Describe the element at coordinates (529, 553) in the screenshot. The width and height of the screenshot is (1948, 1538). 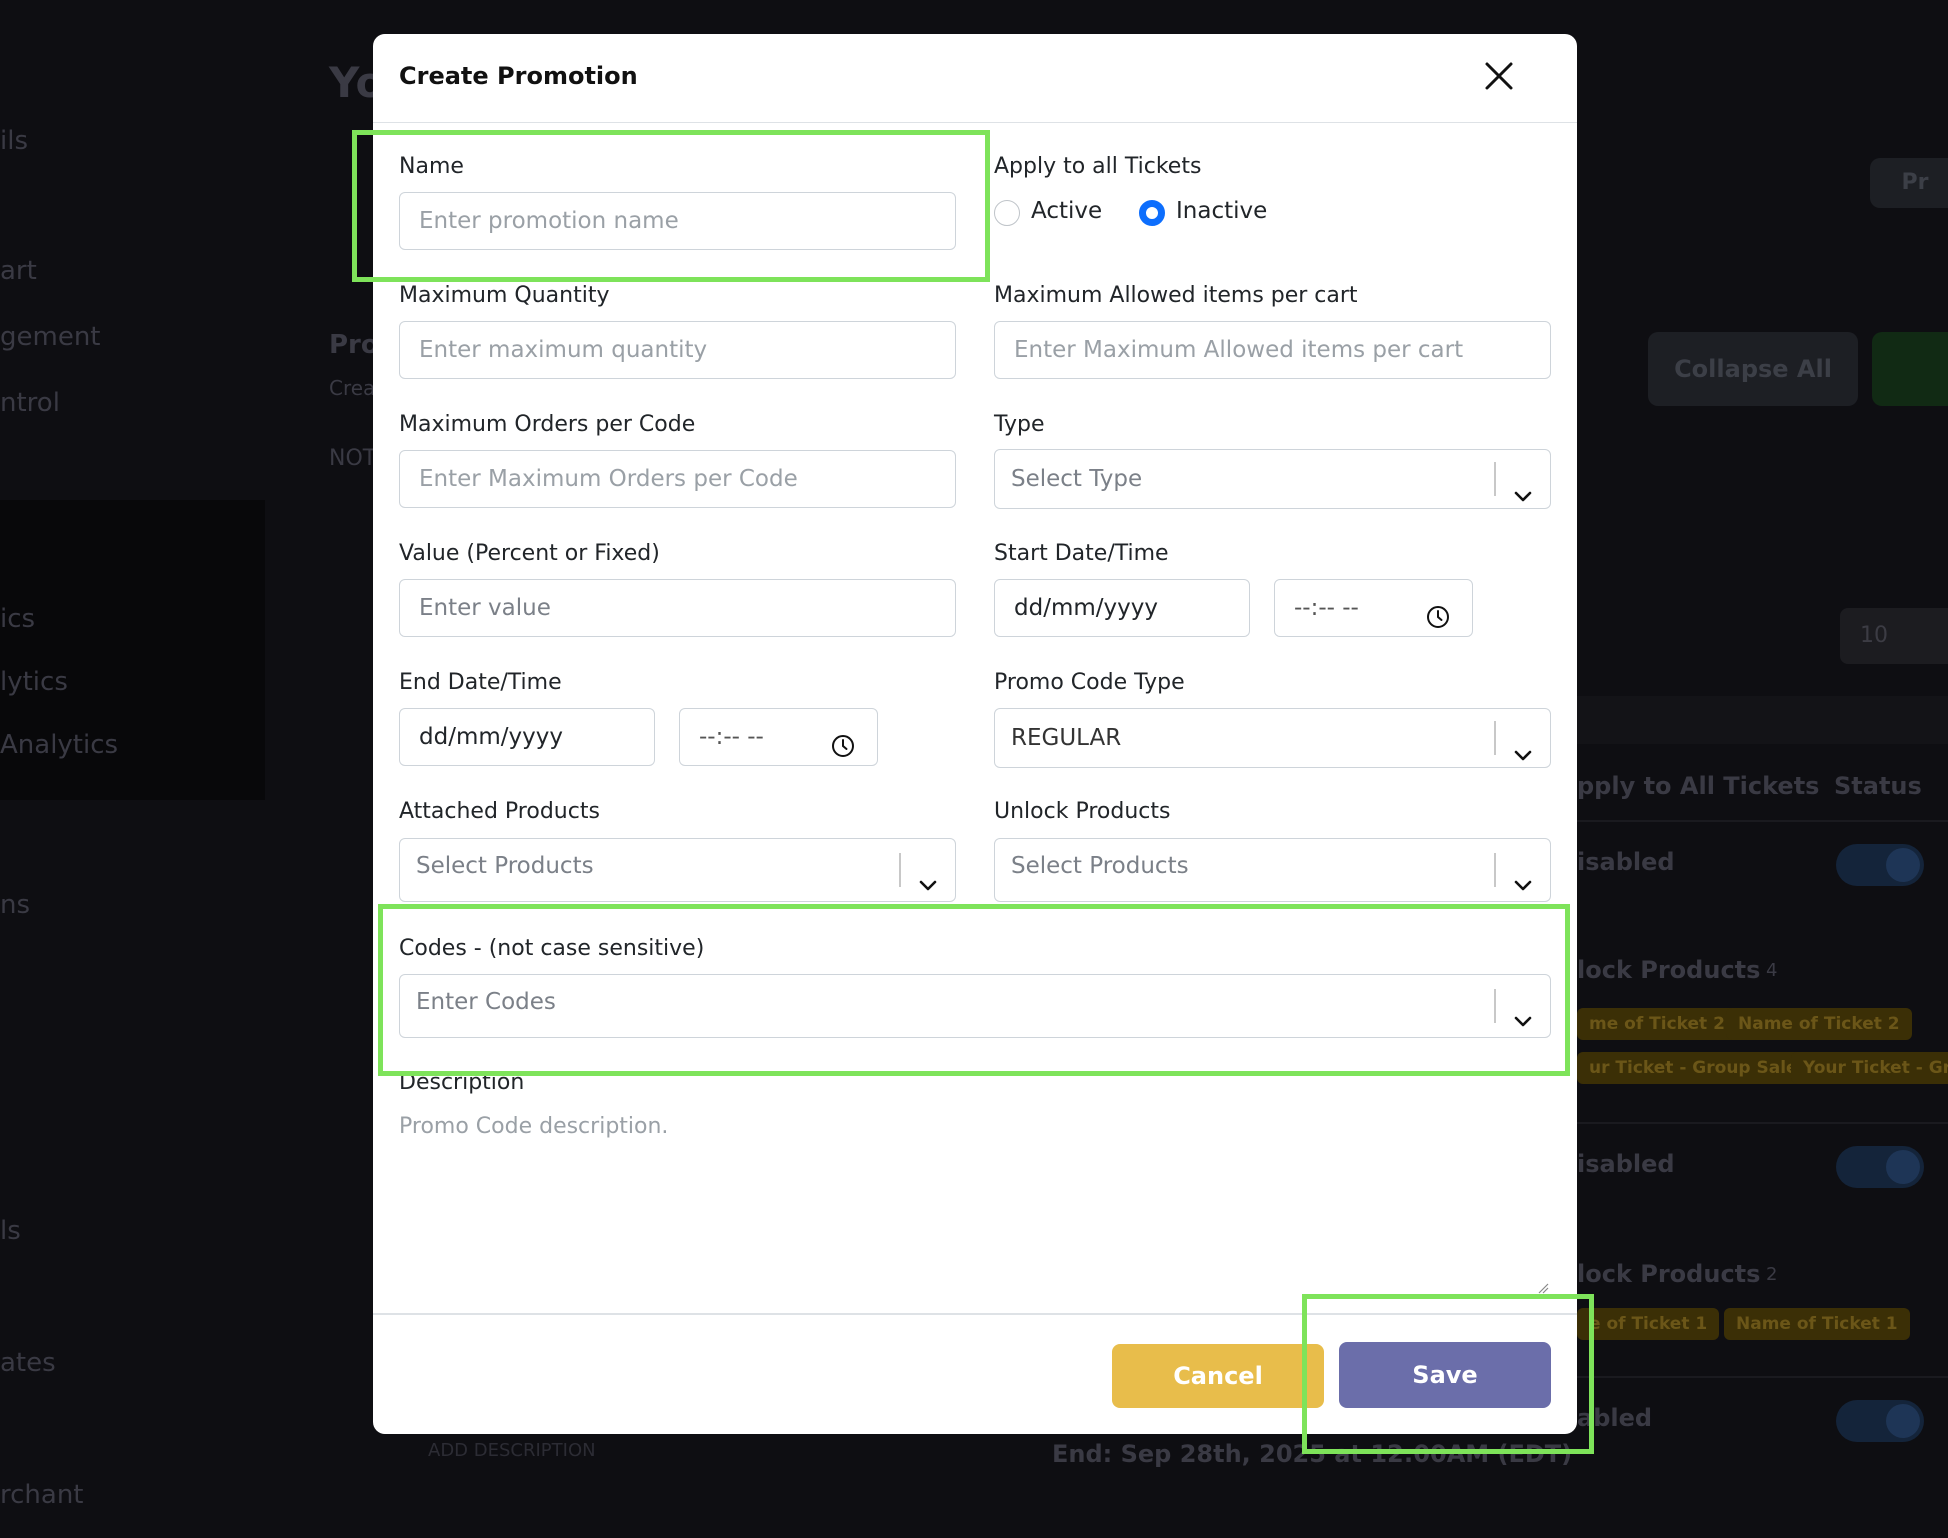
I see `value-label: Value (Percent or Fixed)` at that location.